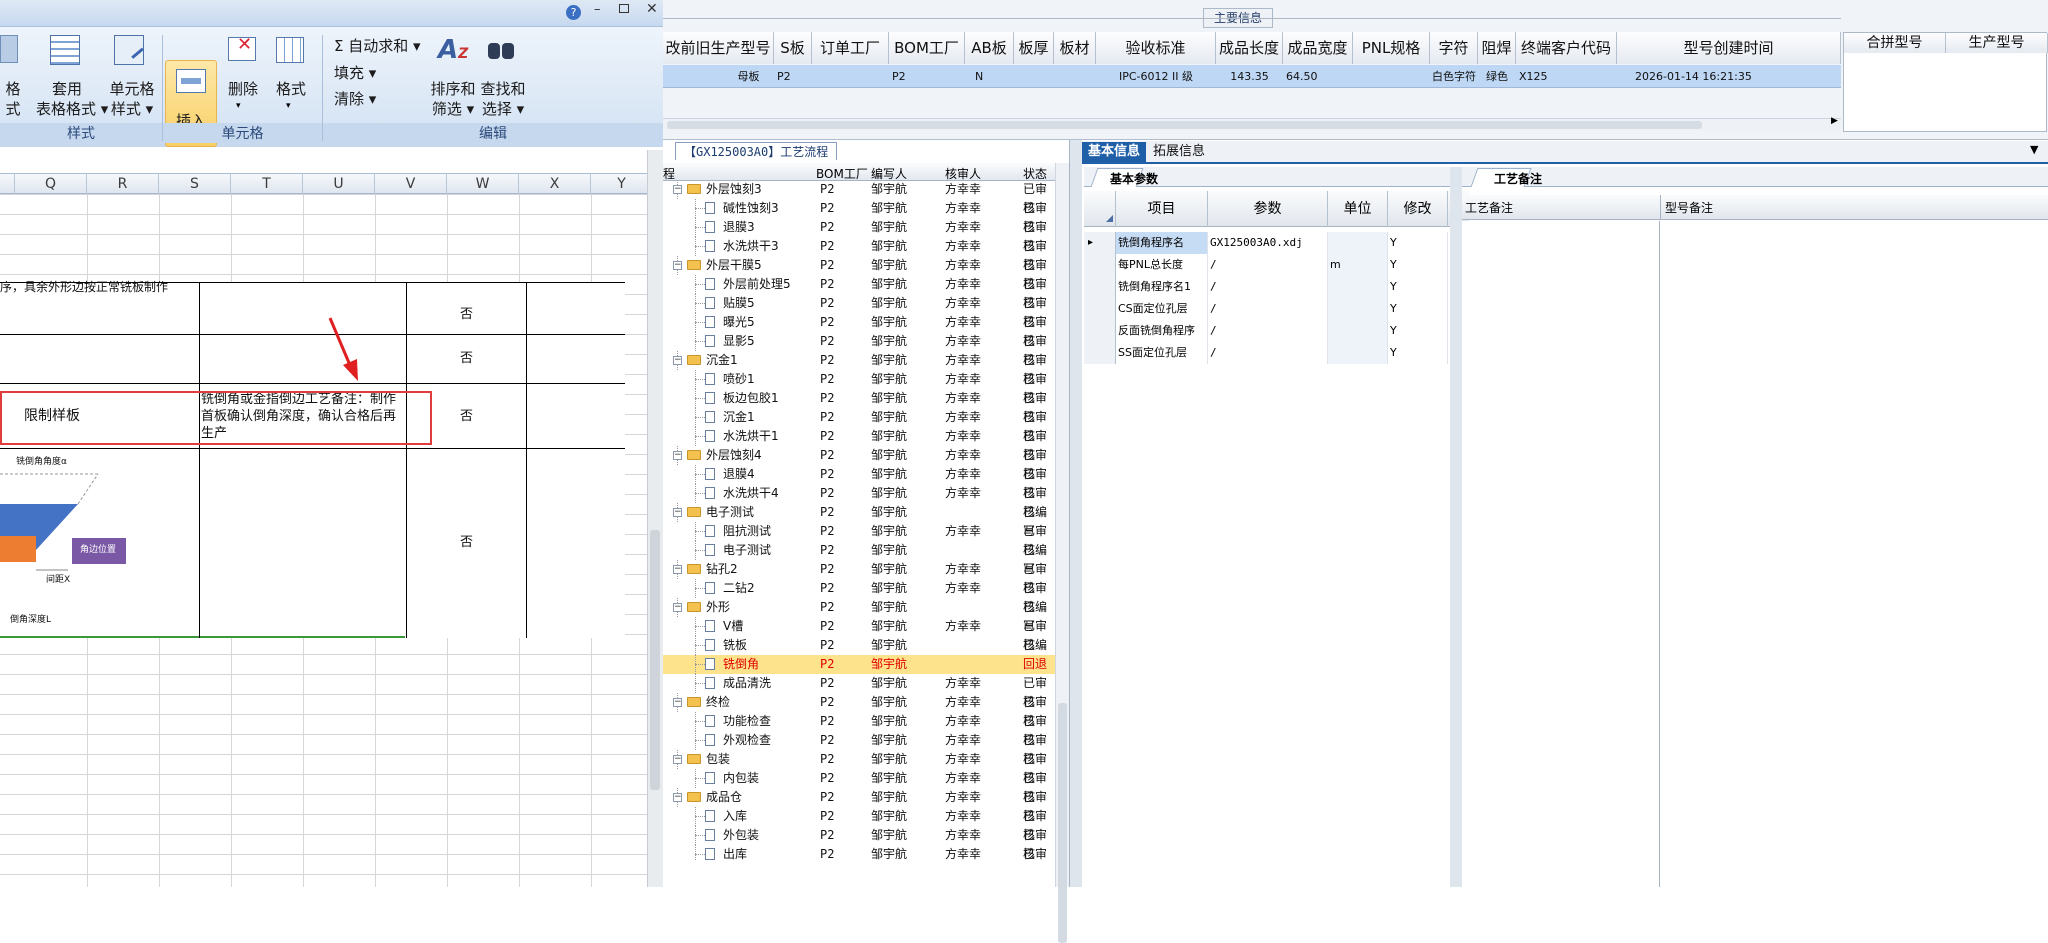 The image size is (2048, 943). What do you see at coordinates (1162, 331) in the screenshot?
I see `param-item: 反面铣倒角程序` at bounding box center [1162, 331].